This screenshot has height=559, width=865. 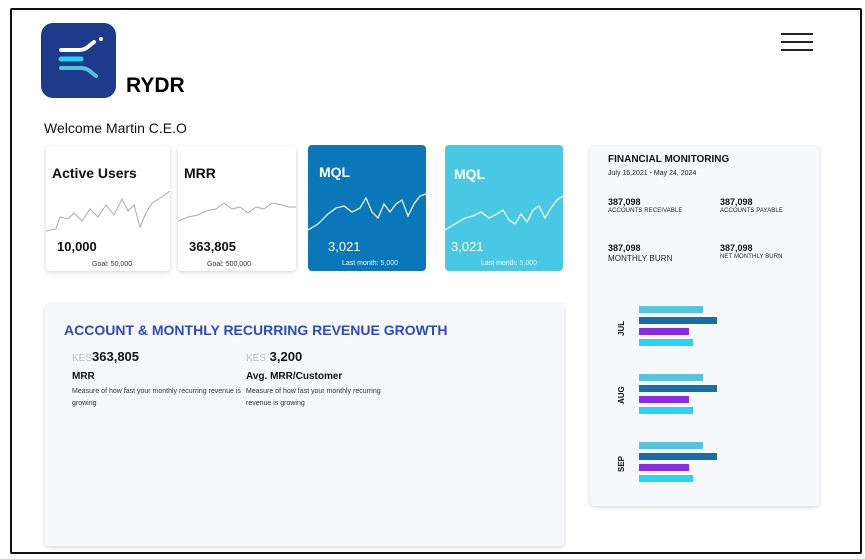 I want to click on card-title: Active Users, so click(x=94, y=173).